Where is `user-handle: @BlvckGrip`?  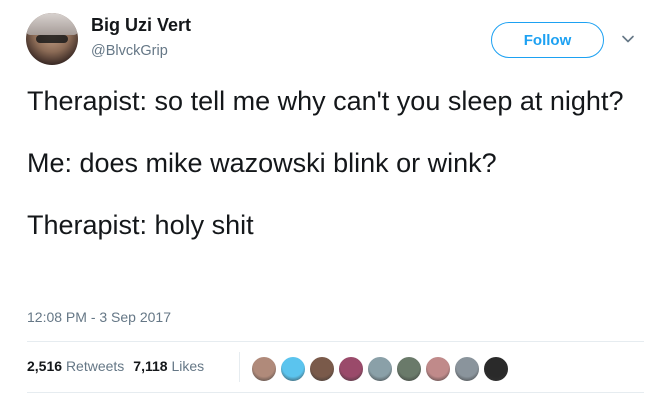 user-handle: @BlvckGrip is located at coordinates (129, 51).